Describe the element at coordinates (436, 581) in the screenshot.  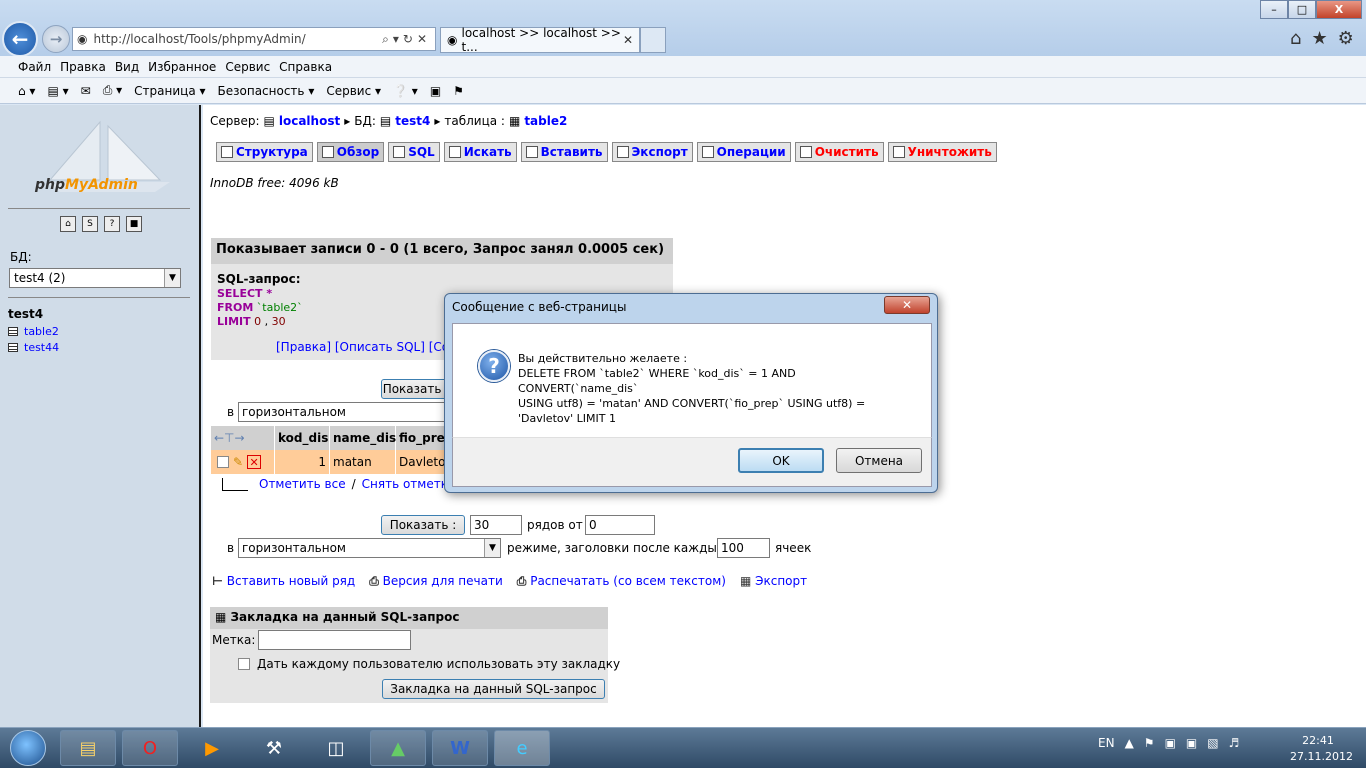
I see `print-view-link: ⎙ Версия для печати` at that location.